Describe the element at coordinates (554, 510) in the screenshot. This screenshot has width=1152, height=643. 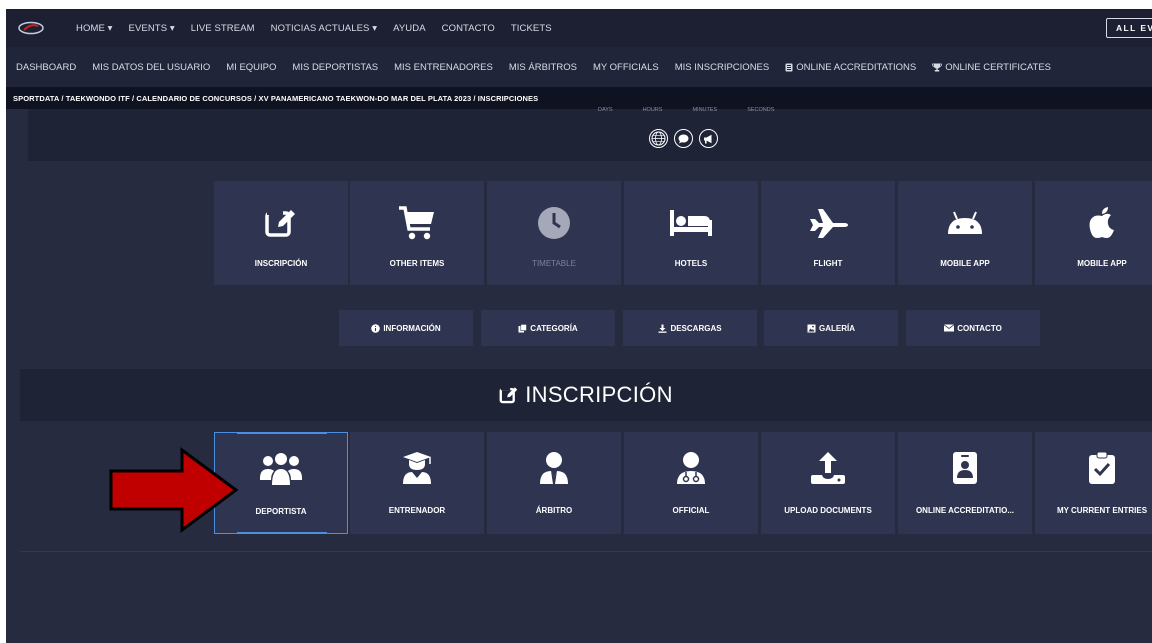
I see `tile-label: ÁRBITRO` at that location.